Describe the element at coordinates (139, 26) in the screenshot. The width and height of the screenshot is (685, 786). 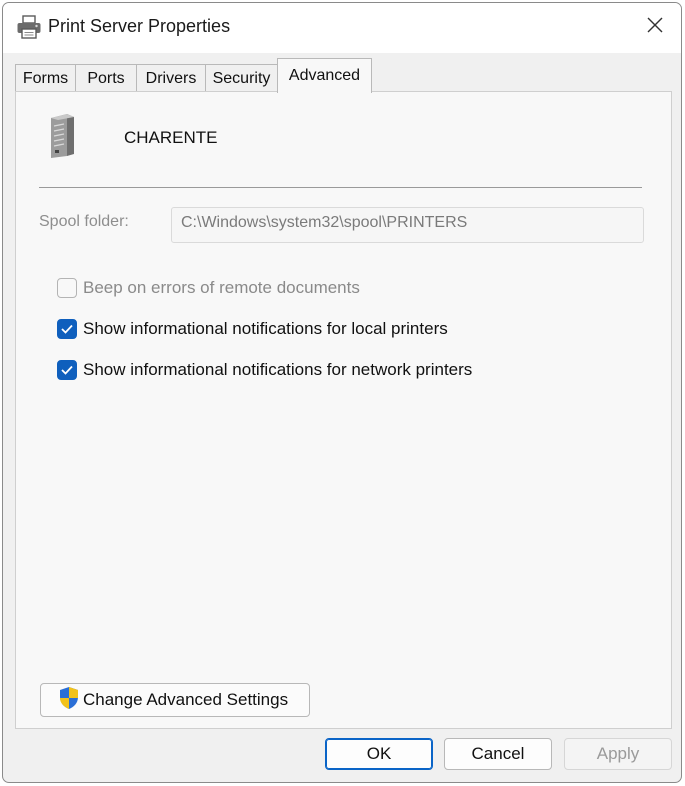
I see `window-title: Print Server Properties` at that location.